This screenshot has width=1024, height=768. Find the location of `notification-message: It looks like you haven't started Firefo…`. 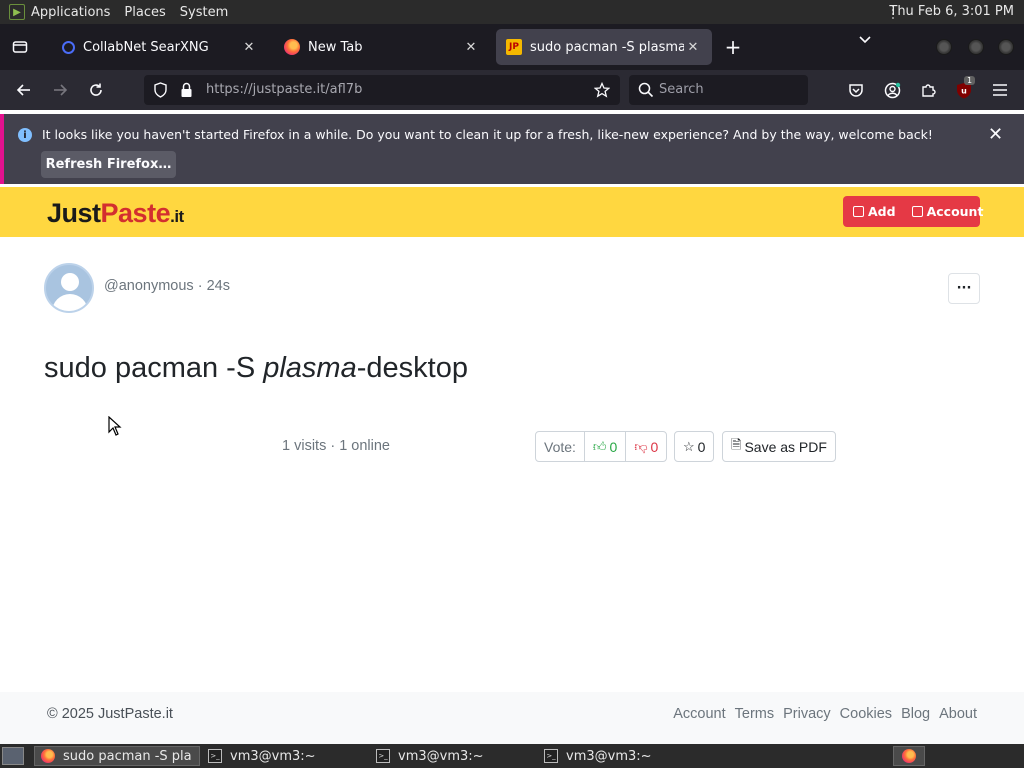

notification-message: It looks like you haven't started Firefo… is located at coordinates (487, 134).